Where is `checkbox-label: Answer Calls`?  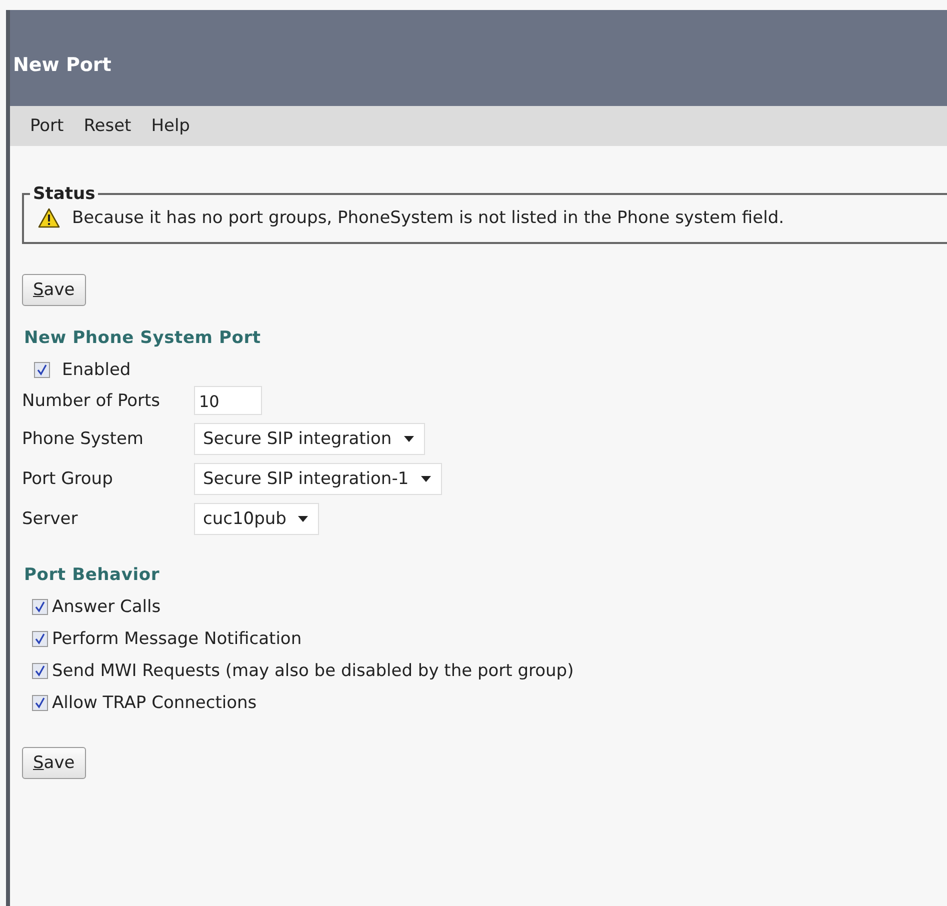
checkbox-label: Answer Calls is located at coordinates (106, 607).